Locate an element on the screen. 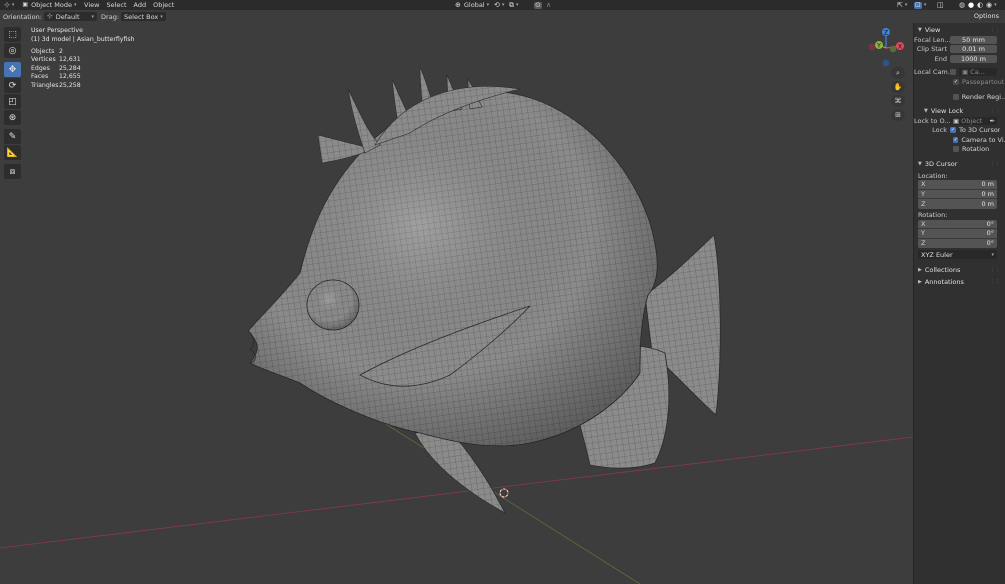  stat-row: Objects 2 is located at coordinates (56, 52).